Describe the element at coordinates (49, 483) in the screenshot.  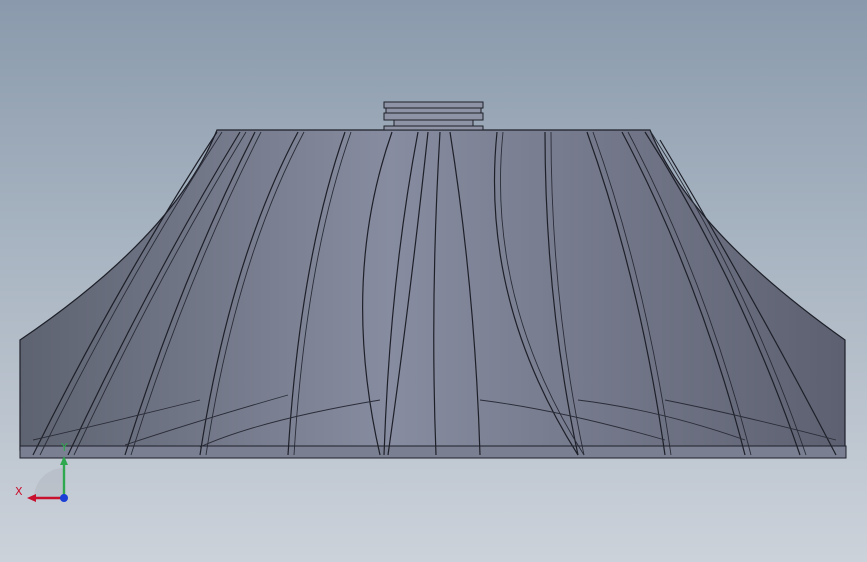
I see `triad-quadrant` at that location.